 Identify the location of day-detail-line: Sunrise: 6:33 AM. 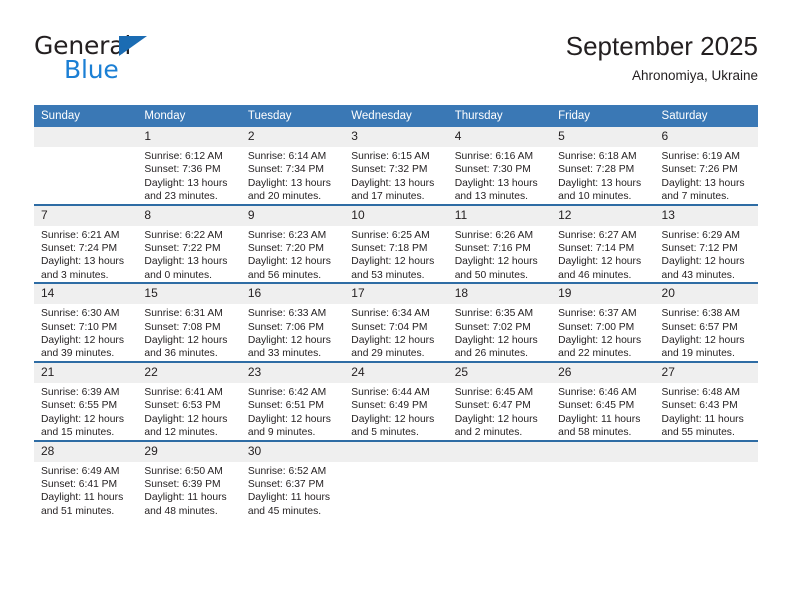
(287, 314).